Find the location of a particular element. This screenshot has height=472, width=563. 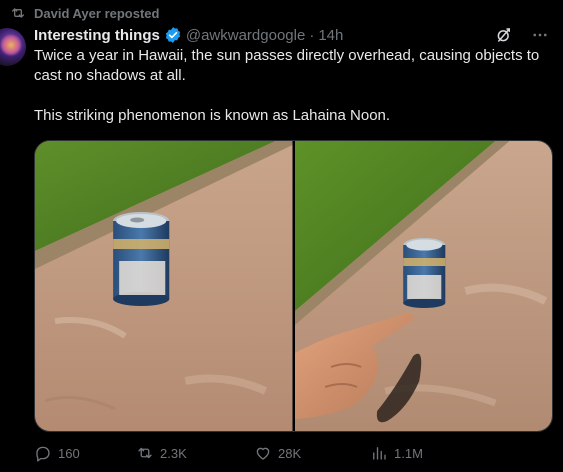

views-icon is located at coordinates (379, 453).